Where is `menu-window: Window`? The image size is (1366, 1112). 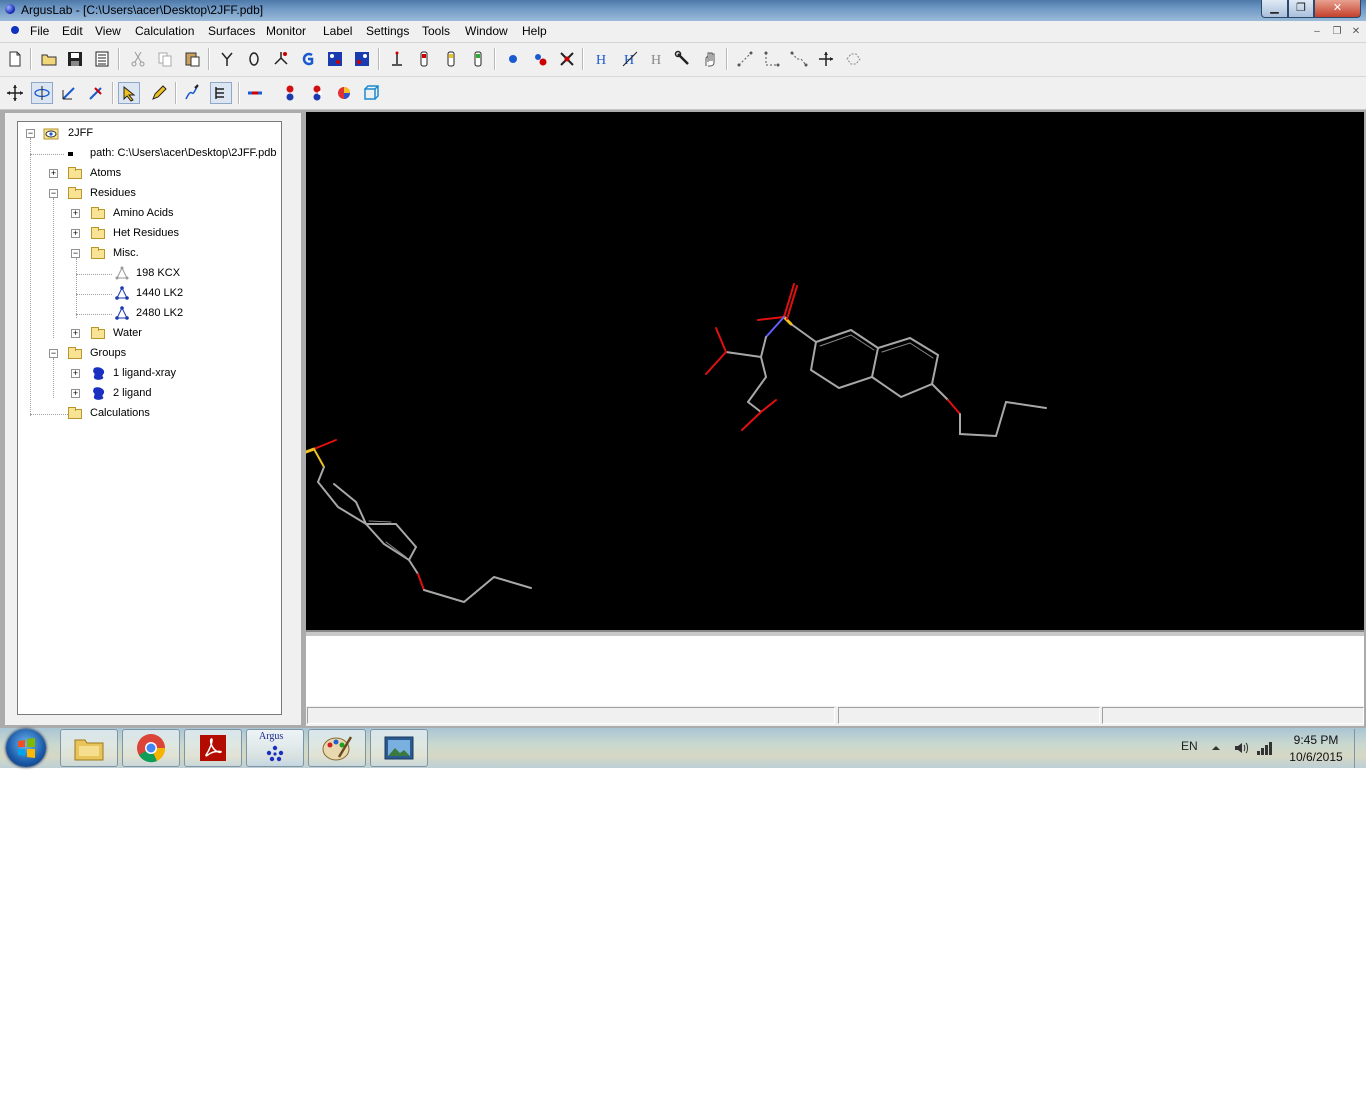
menu-window: Window is located at coordinates (486, 31).